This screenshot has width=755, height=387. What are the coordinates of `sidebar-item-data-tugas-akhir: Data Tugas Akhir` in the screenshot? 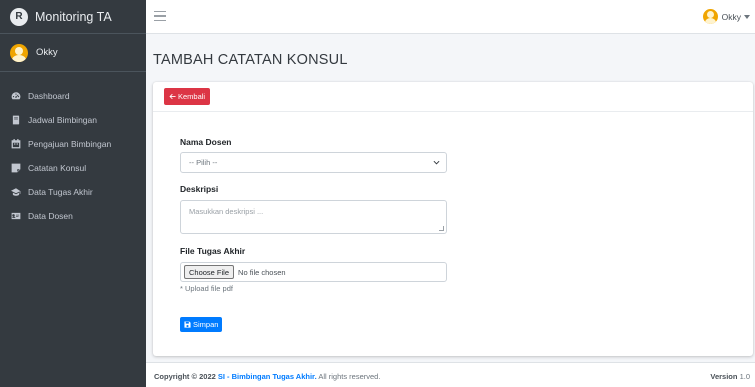 It's located at (73, 192).